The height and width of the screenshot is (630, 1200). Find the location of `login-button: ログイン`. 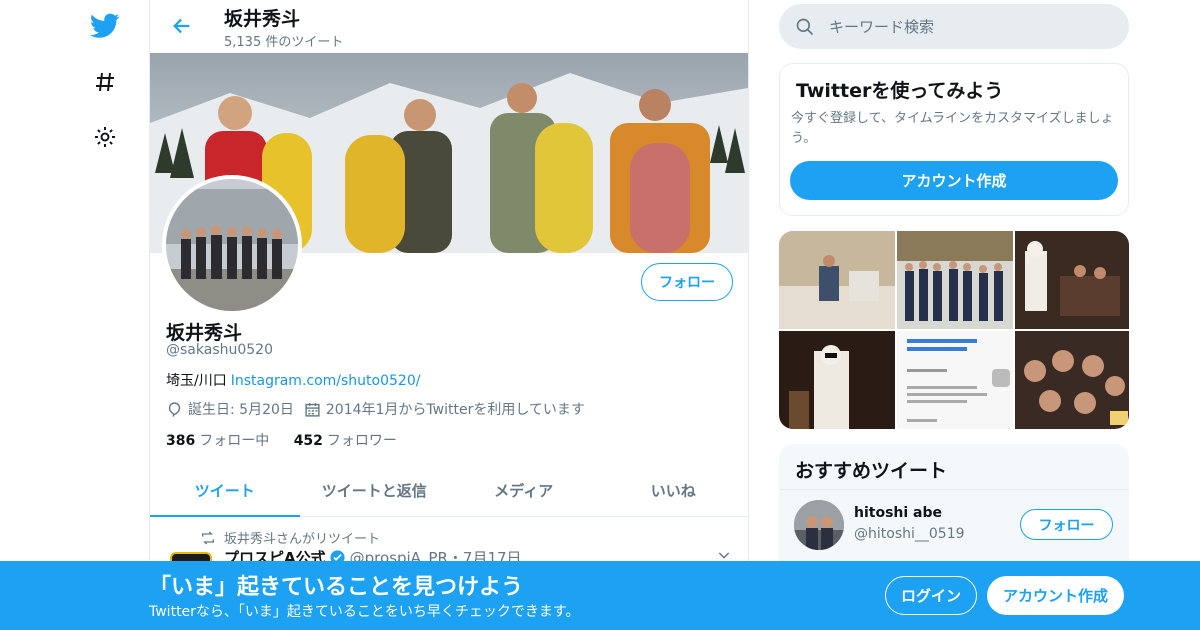

login-button: ログイン is located at coordinates (931, 595).